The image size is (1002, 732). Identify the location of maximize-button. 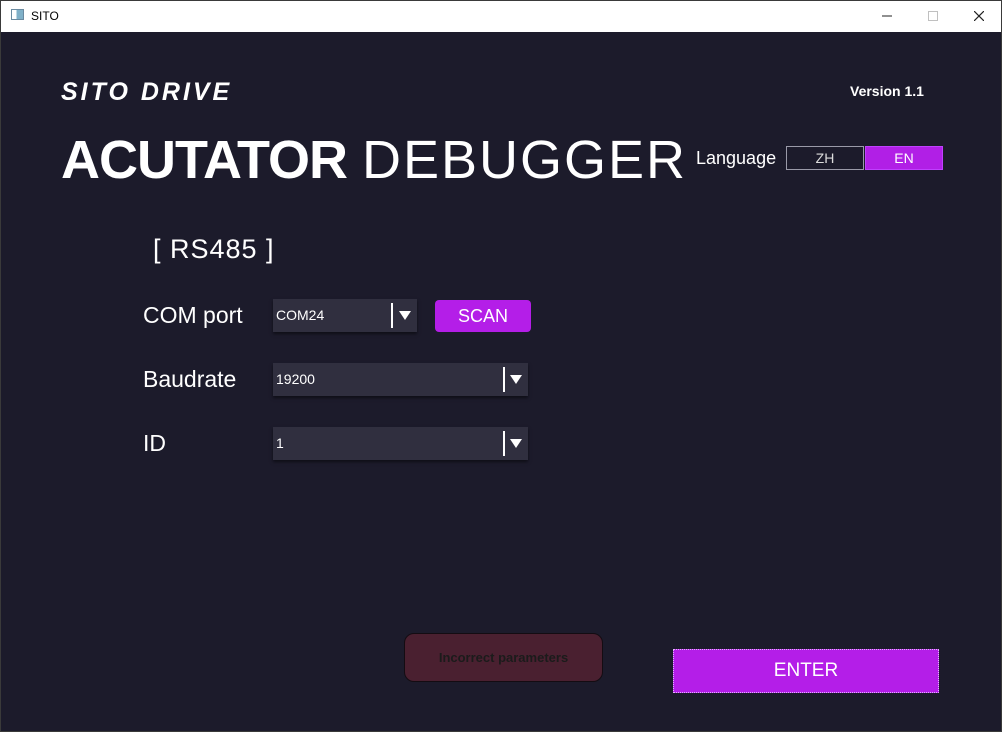
(933, 16).